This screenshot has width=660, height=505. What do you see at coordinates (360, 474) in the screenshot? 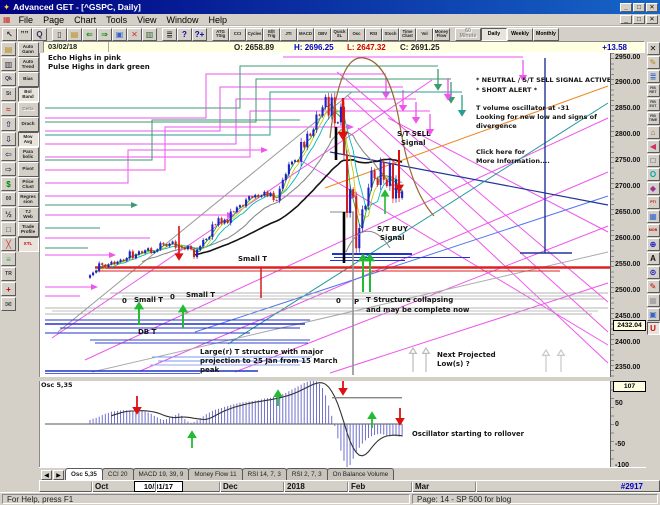
I see `tab-on-balance-volume: On Balance Volume` at bounding box center [360, 474].